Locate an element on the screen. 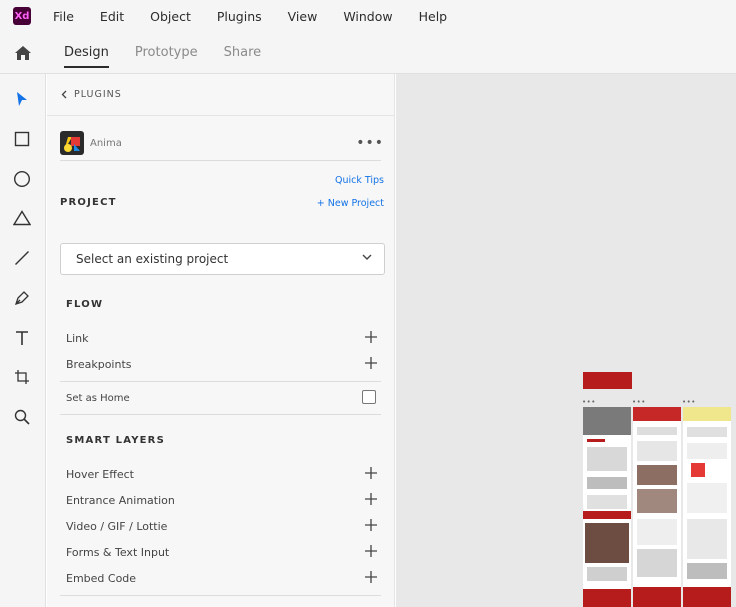 Image resolution: width=736 pixels, height=607 pixels. menu-edit: Edit is located at coordinates (112, 16).